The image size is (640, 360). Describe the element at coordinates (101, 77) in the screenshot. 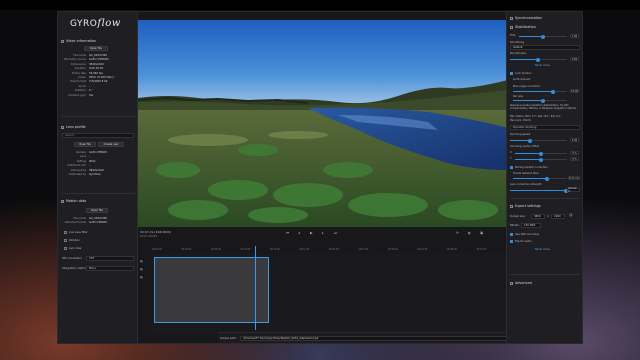

I see `info-value: HEVC (H.265 Main)` at that location.